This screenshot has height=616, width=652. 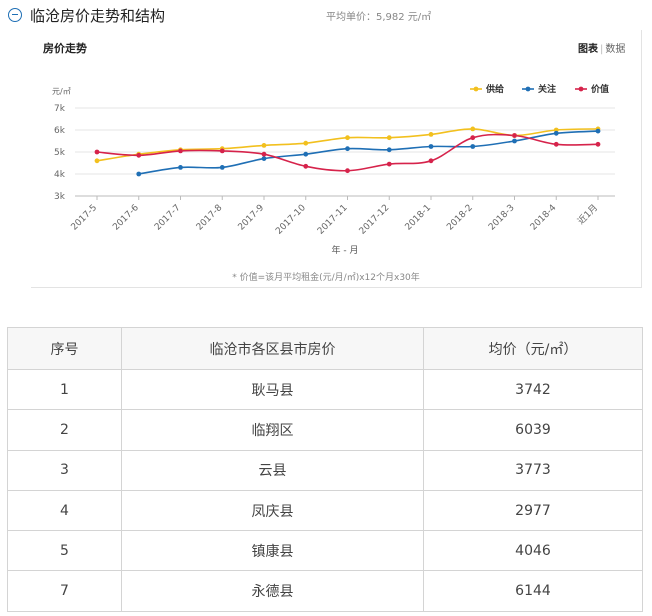 I want to click on x-tick-label: 2017-10, so click(x=291, y=220).